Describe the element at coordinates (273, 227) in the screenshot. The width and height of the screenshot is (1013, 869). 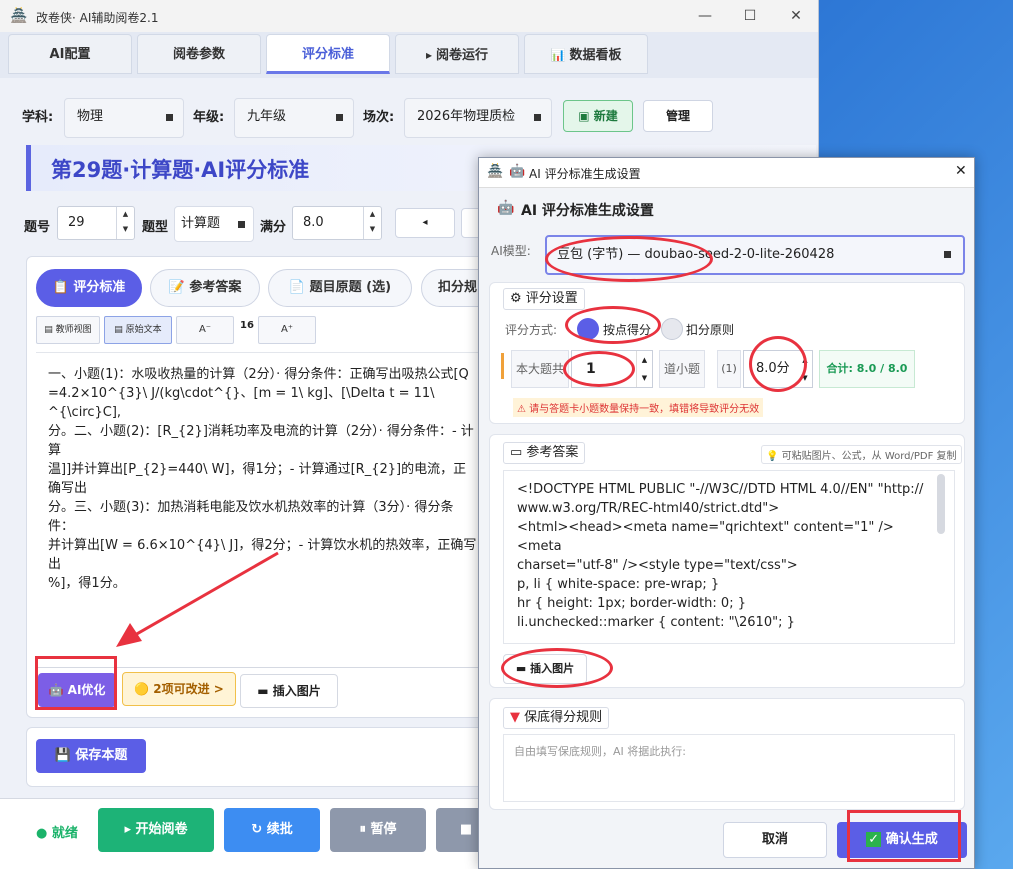
I see `full-score-label: 满分` at that location.